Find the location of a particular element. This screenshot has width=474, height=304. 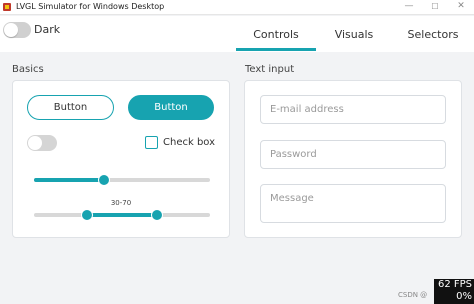

message-field is located at coordinates (353, 203).